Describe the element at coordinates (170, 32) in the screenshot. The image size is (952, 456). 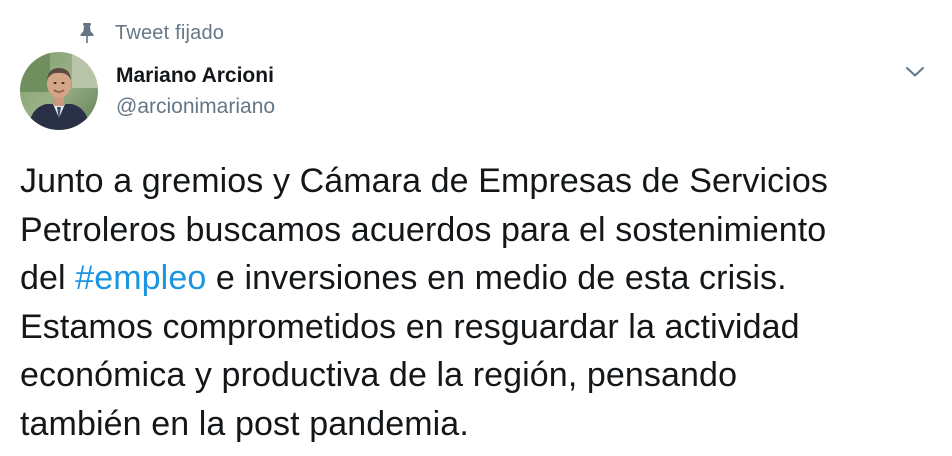
I see `pinned-label: Tweet fijado` at that location.